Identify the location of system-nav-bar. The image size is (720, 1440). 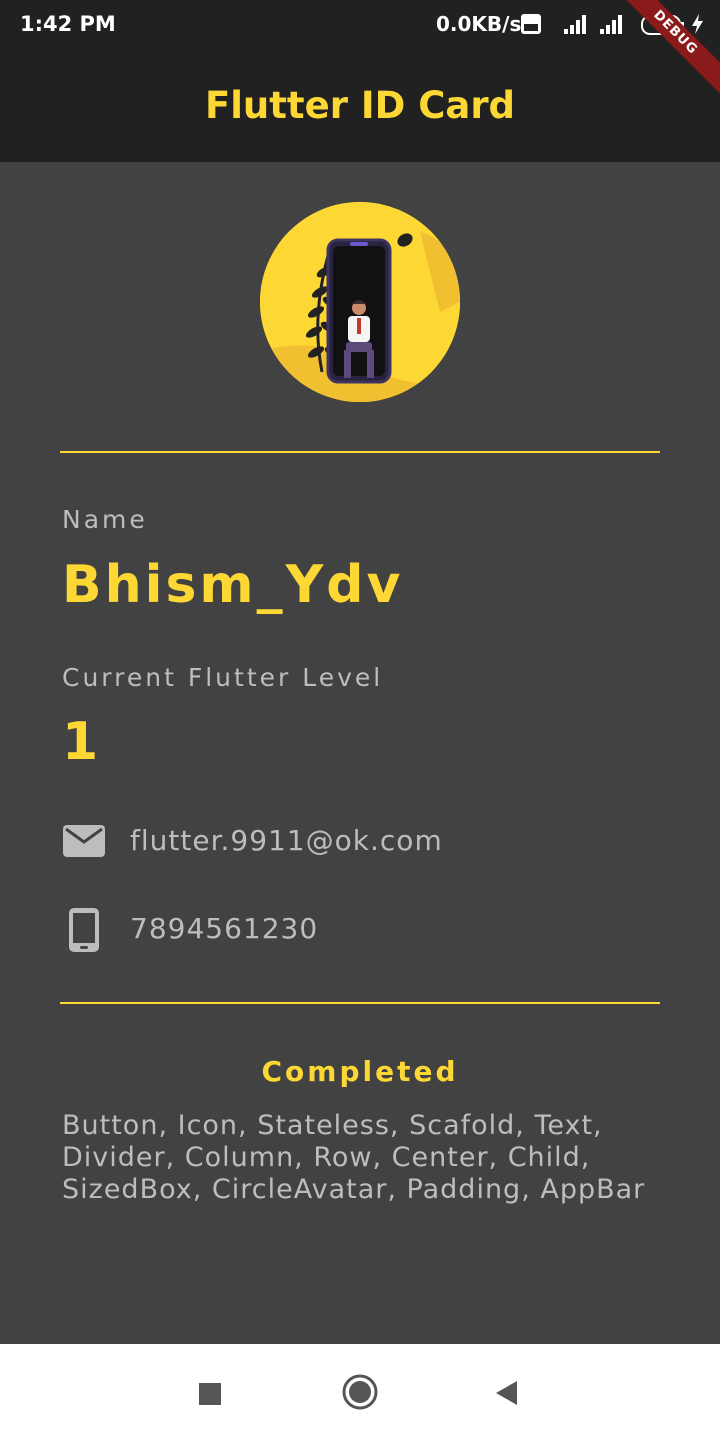
(360, 1392).